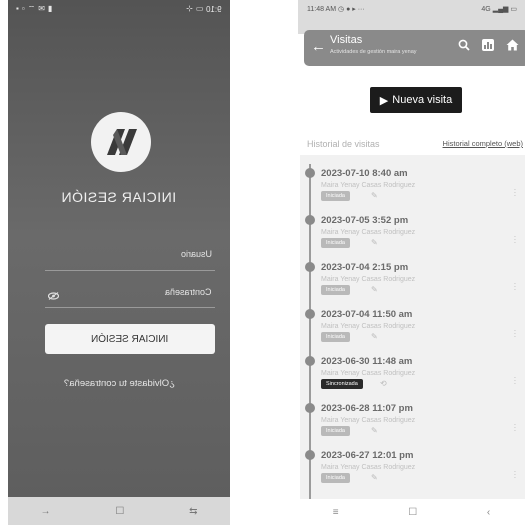  I want to click on visit-date: 2023-06-28 11:07 pm, so click(367, 408).